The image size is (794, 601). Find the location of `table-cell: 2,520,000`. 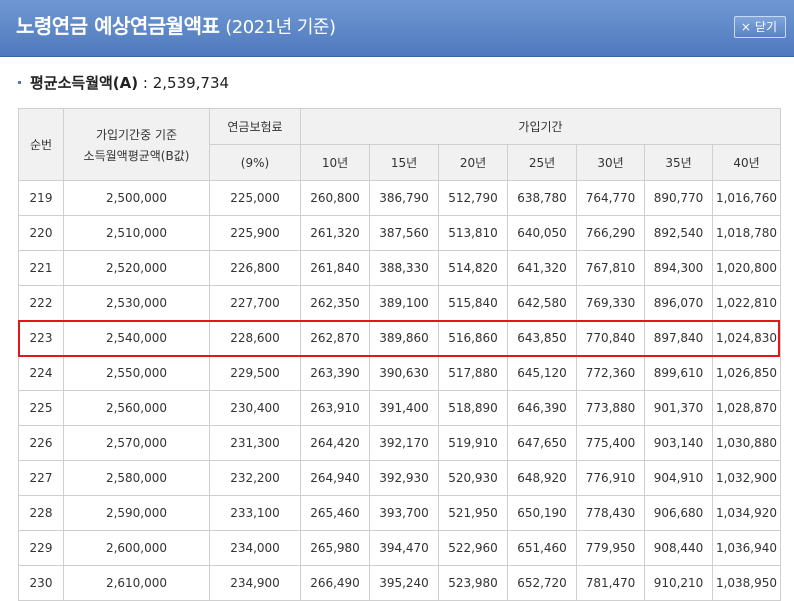

table-cell: 2,520,000 is located at coordinates (136, 268).